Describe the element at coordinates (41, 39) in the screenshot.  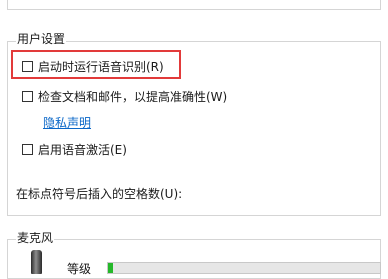
I see `user-settings-title: 用户设置` at that location.